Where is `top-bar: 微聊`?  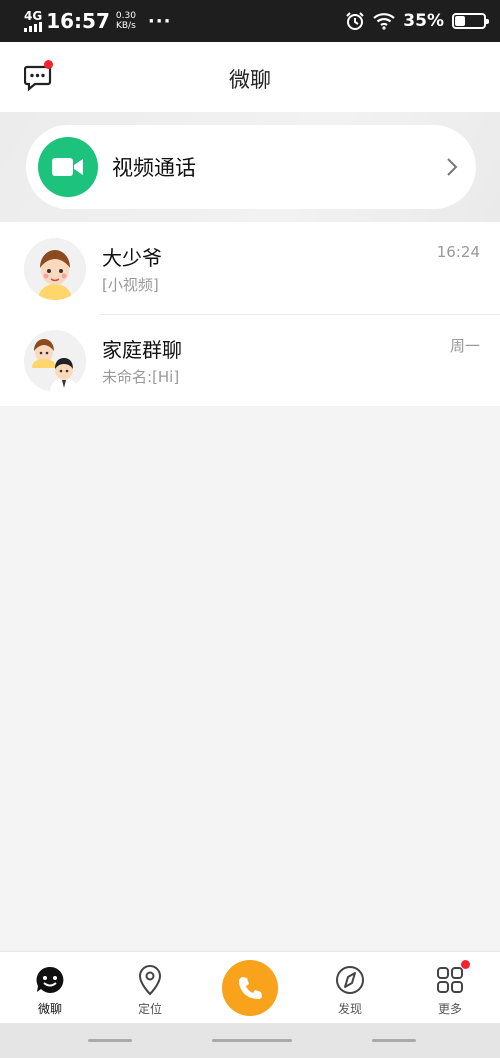
top-bar: 微聊 is located at coordinates (250, 77).